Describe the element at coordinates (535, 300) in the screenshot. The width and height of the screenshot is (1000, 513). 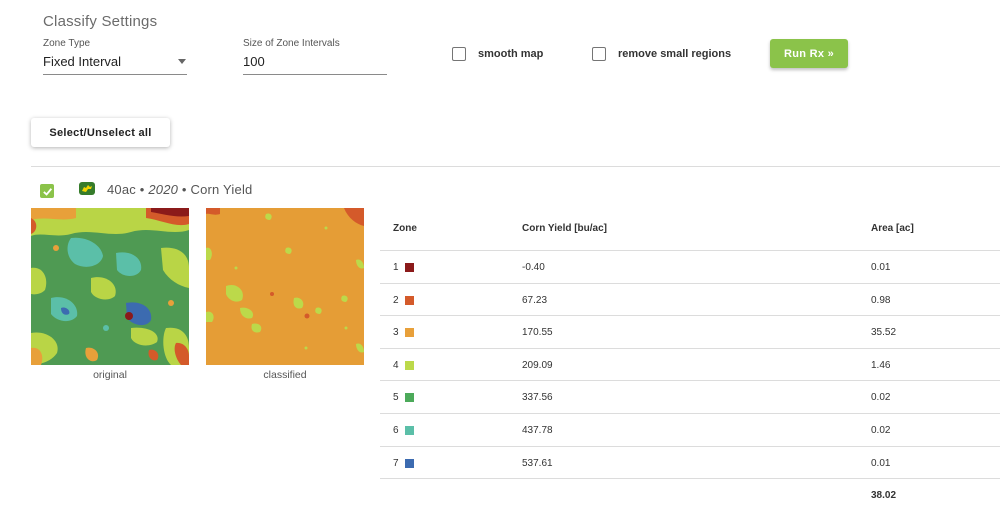
I see `yield-cell: 67.23` at that location.